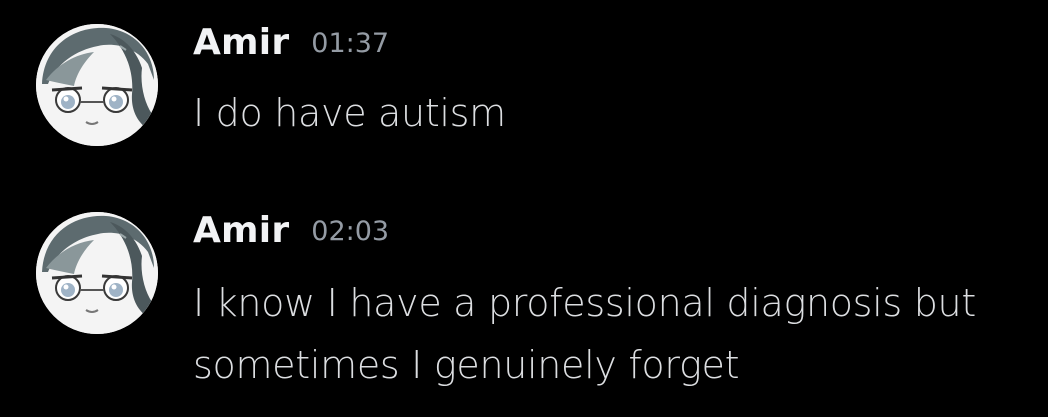 The height and width of the screenshot is (417, 1048). I want to click on message-header: Amir 01:37, so click(291, 47).